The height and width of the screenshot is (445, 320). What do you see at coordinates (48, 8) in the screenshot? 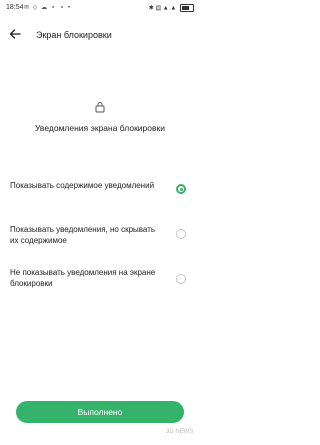
I see `notification-icons: ✉ ◇ ☁ ⚬ ⚬ •` at bounding box center [48, 8].